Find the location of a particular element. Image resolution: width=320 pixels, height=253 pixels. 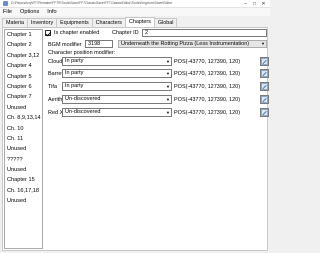

tab-chapters: Chapters is located at coordinates (140, 22).